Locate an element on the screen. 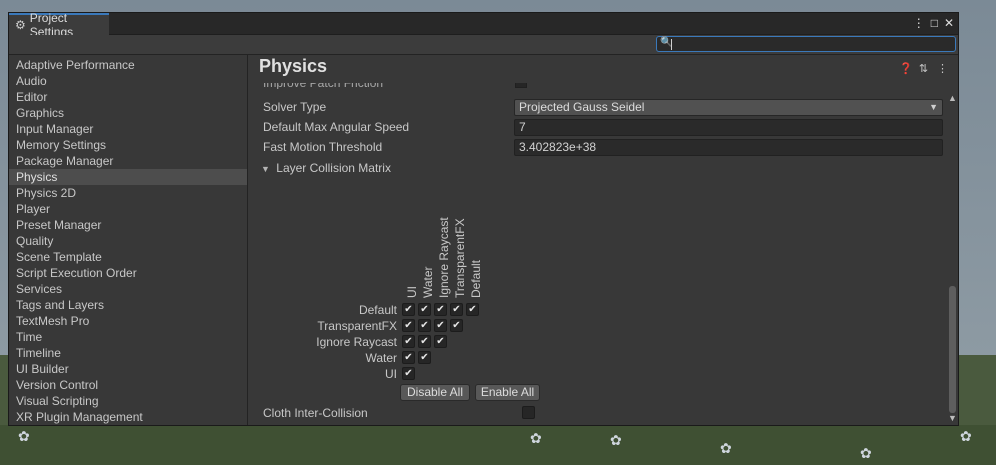  preset-icon: ⇅ is located at coordinates (923, 68).